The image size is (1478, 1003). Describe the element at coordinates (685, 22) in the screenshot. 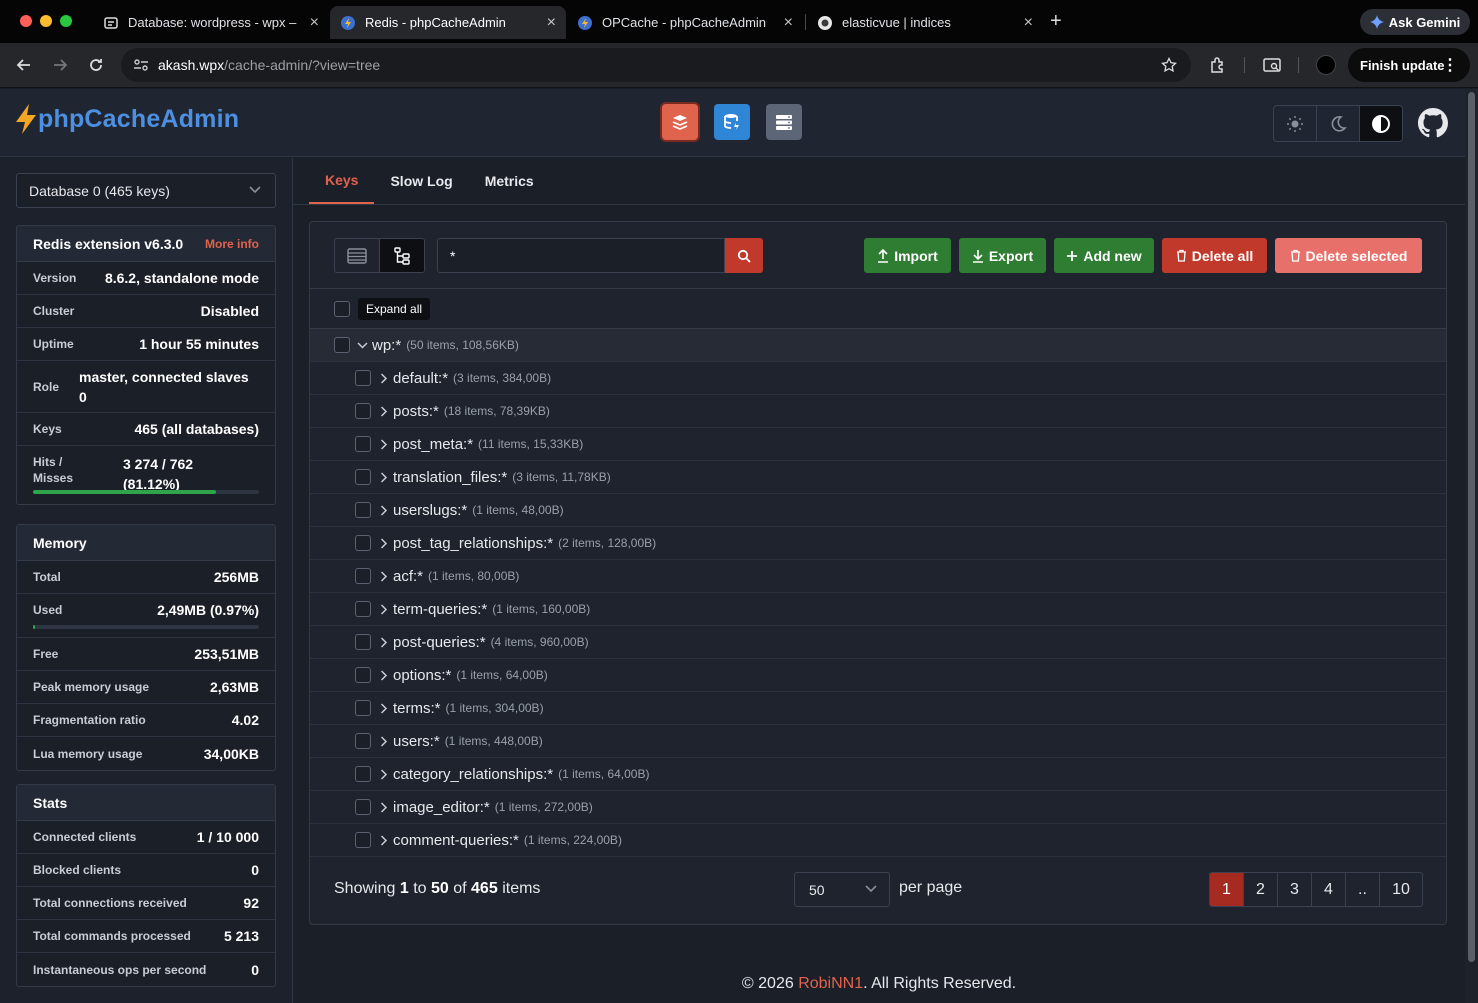

I see `browser-tab: OPCache - phpCacheAdmin ×` at that location.